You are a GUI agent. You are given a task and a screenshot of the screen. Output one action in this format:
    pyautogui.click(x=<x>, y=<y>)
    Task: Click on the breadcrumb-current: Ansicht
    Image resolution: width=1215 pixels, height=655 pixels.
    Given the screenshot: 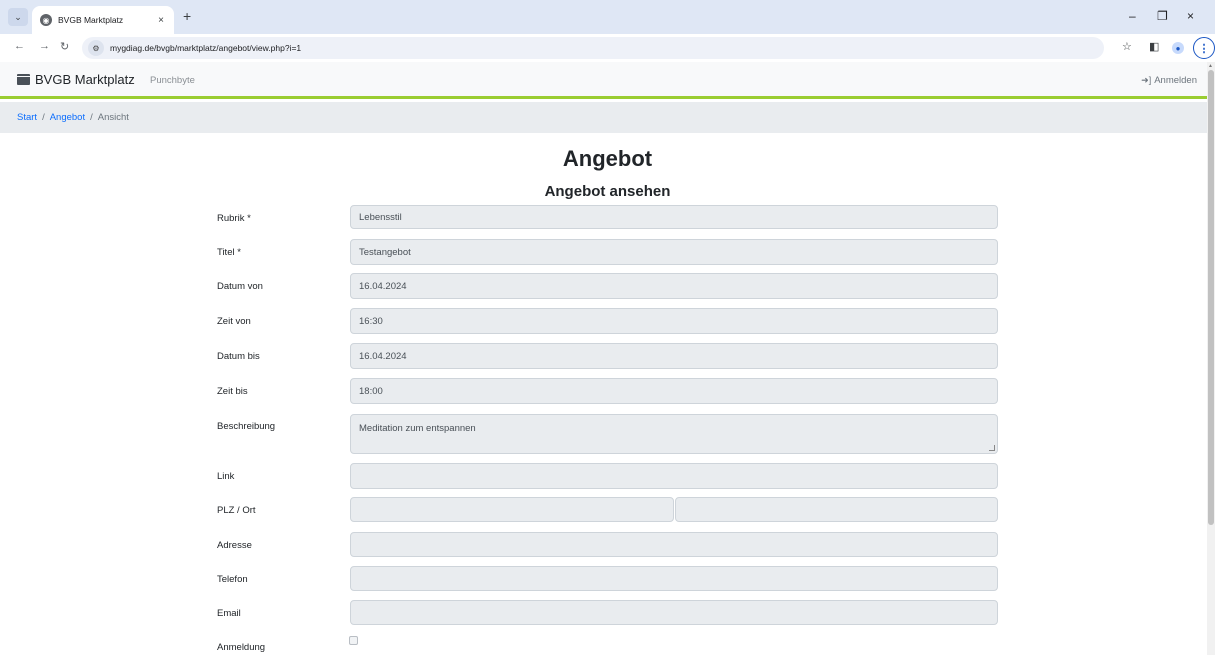 What is the action you would take?
    pyautogui.click(x=113, y=117)
    